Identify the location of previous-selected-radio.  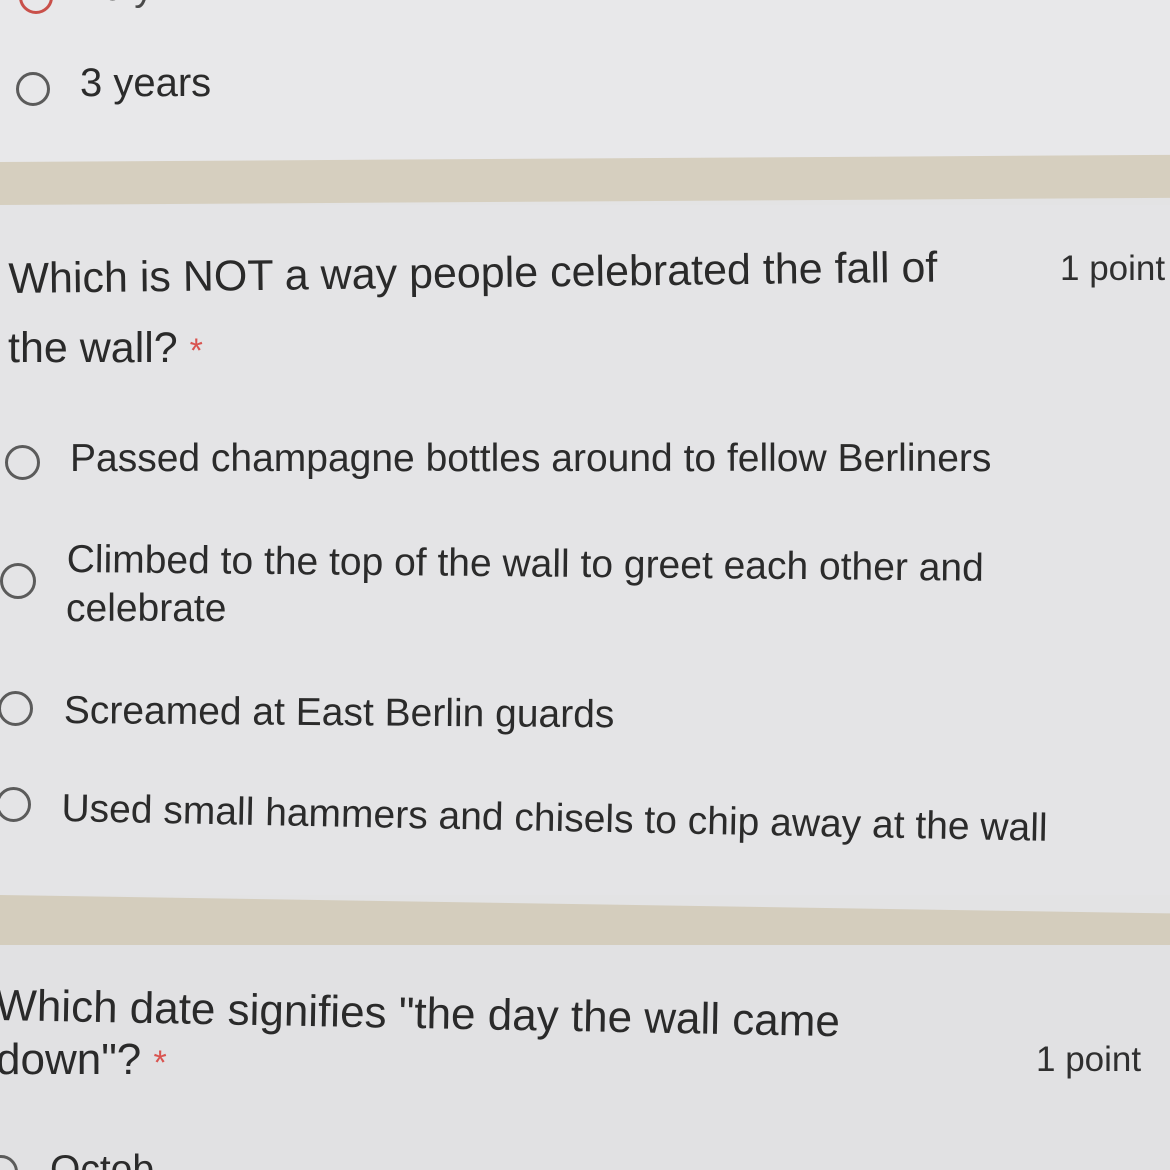
(36, 7).